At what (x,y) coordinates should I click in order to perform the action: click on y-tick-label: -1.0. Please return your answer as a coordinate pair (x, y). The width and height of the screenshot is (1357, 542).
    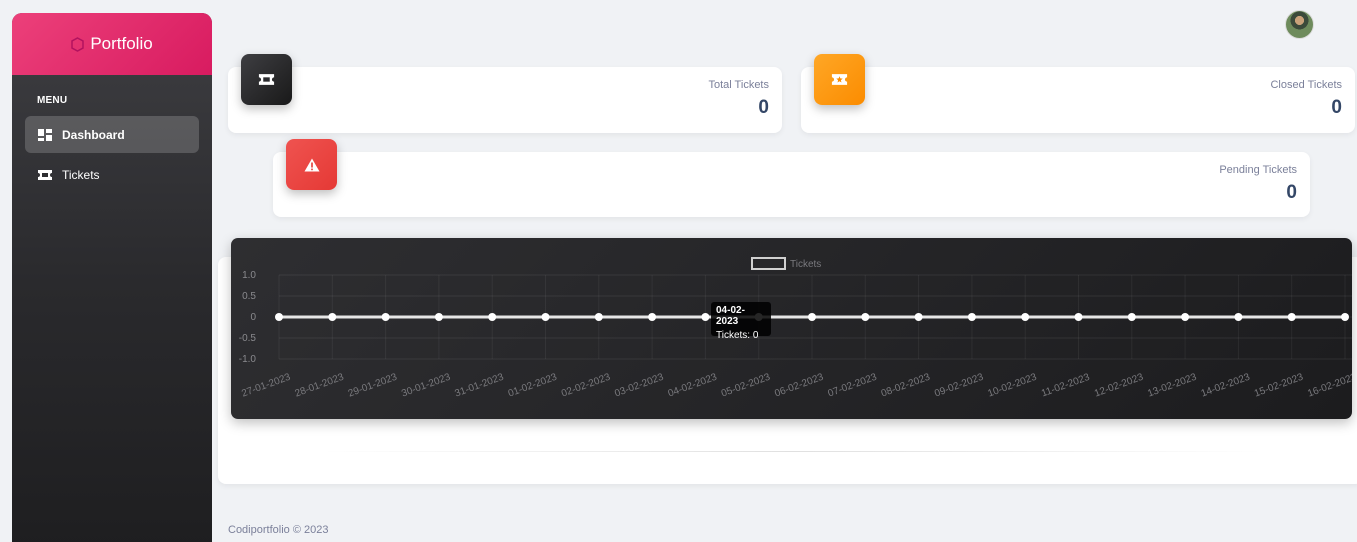
    Looking at the image, I should click on (248, 359).